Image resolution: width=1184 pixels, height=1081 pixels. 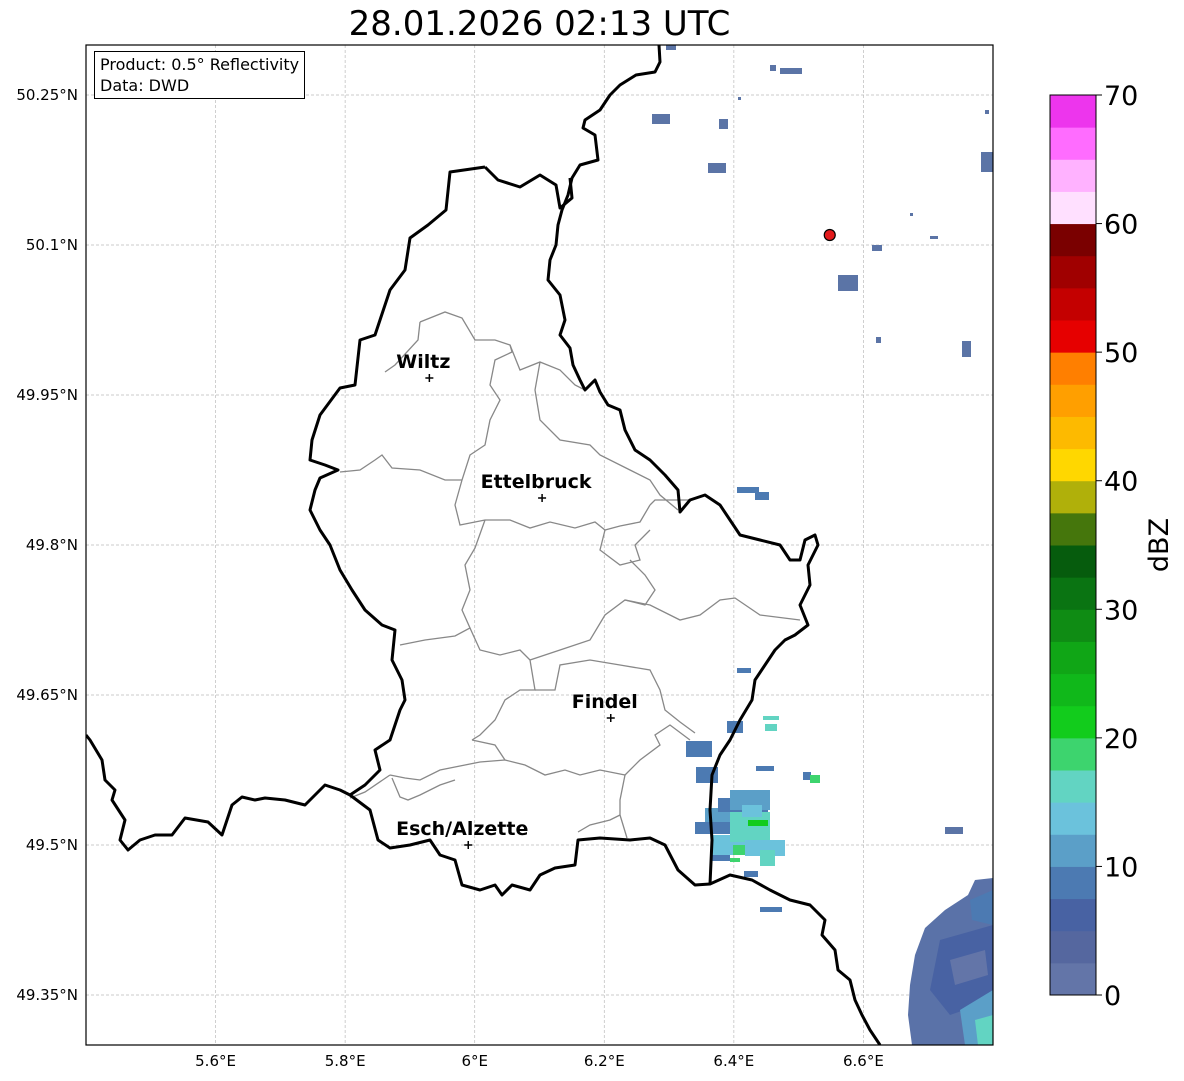 I want to click on colorbar-tick-label: 0, so click(x=1112, y=996).